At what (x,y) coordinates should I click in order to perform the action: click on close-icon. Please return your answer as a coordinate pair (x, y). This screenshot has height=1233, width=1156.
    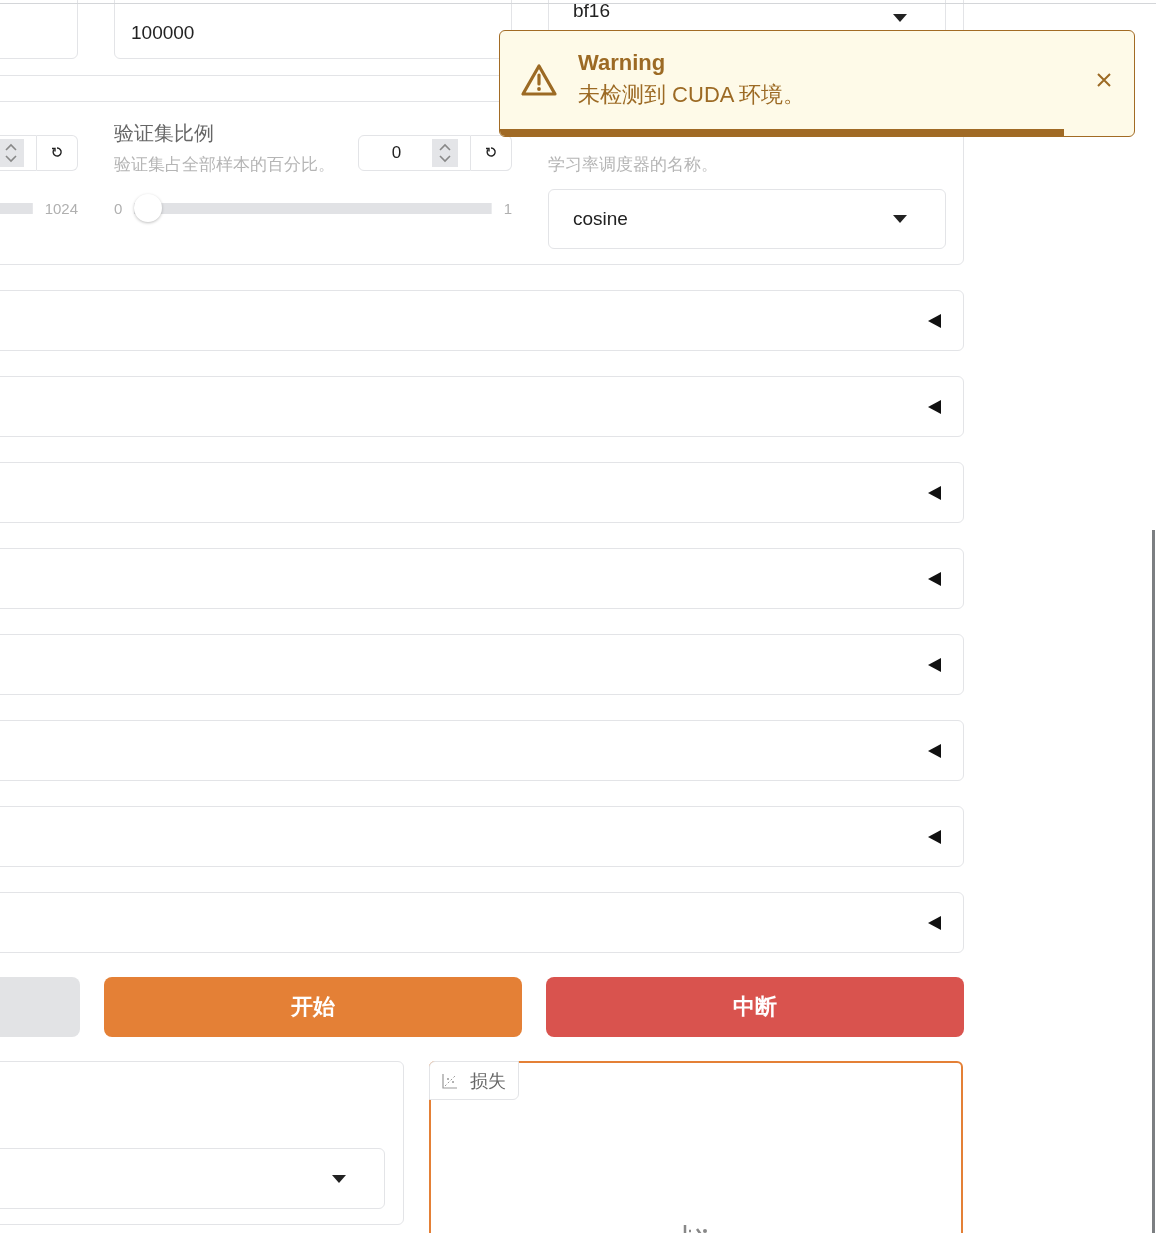
    Looking at the image, I should click on (1104, 79).